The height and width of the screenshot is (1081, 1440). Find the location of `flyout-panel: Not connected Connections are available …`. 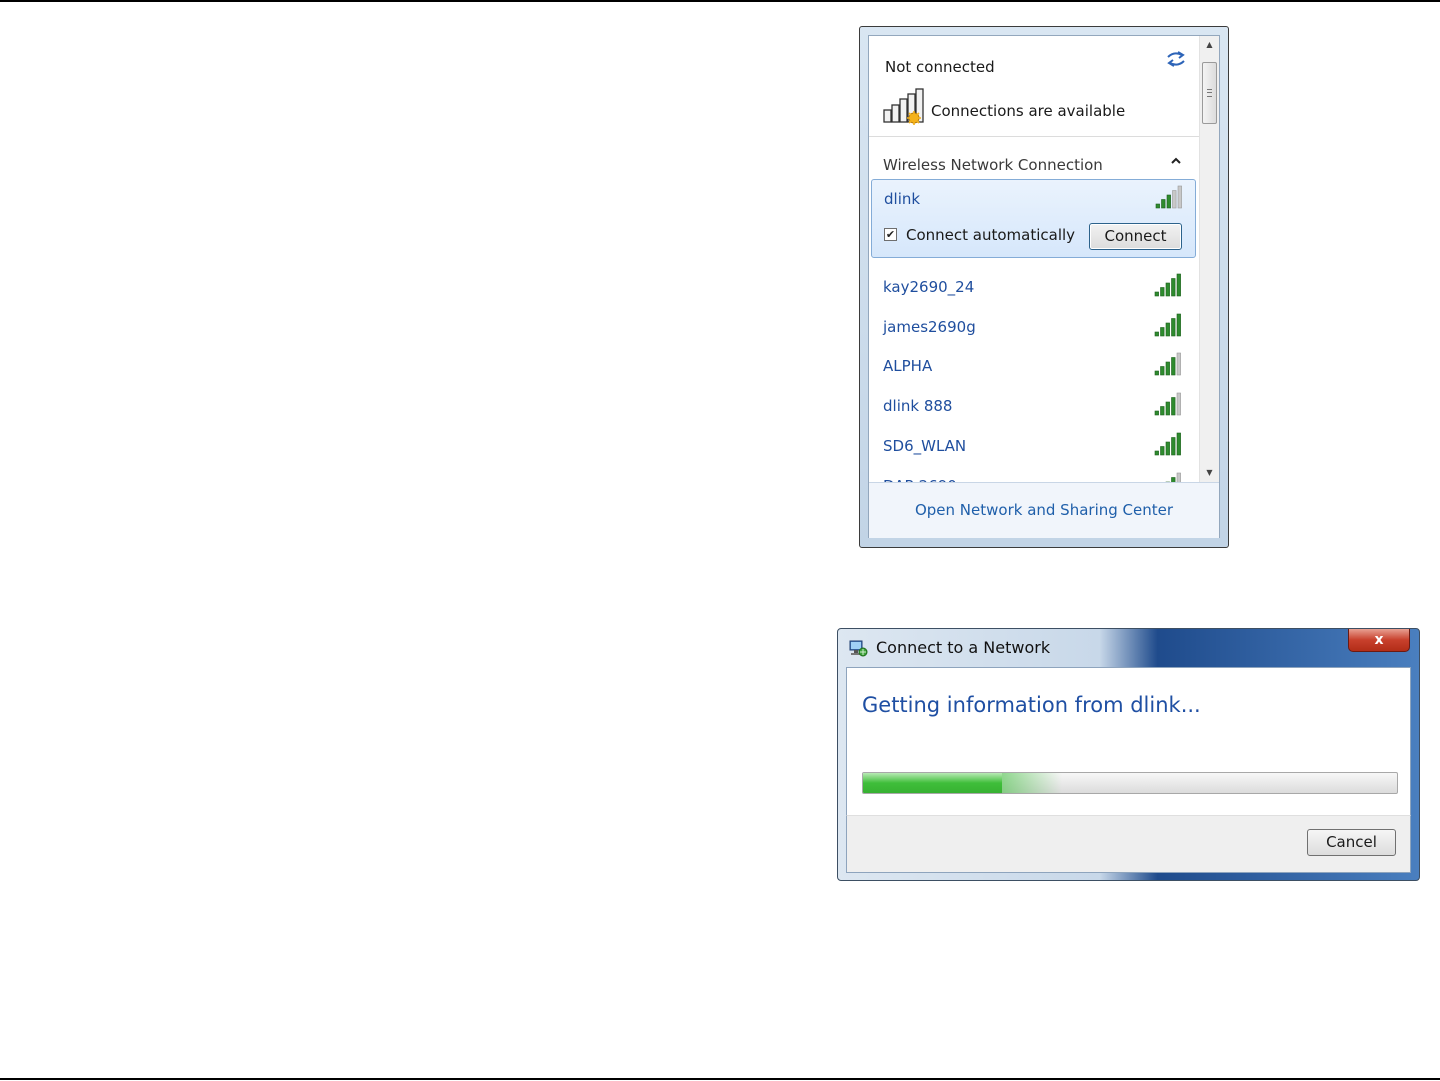

flyout-panel: Not connected Connections are available … is located at coordinates (1044, 286).